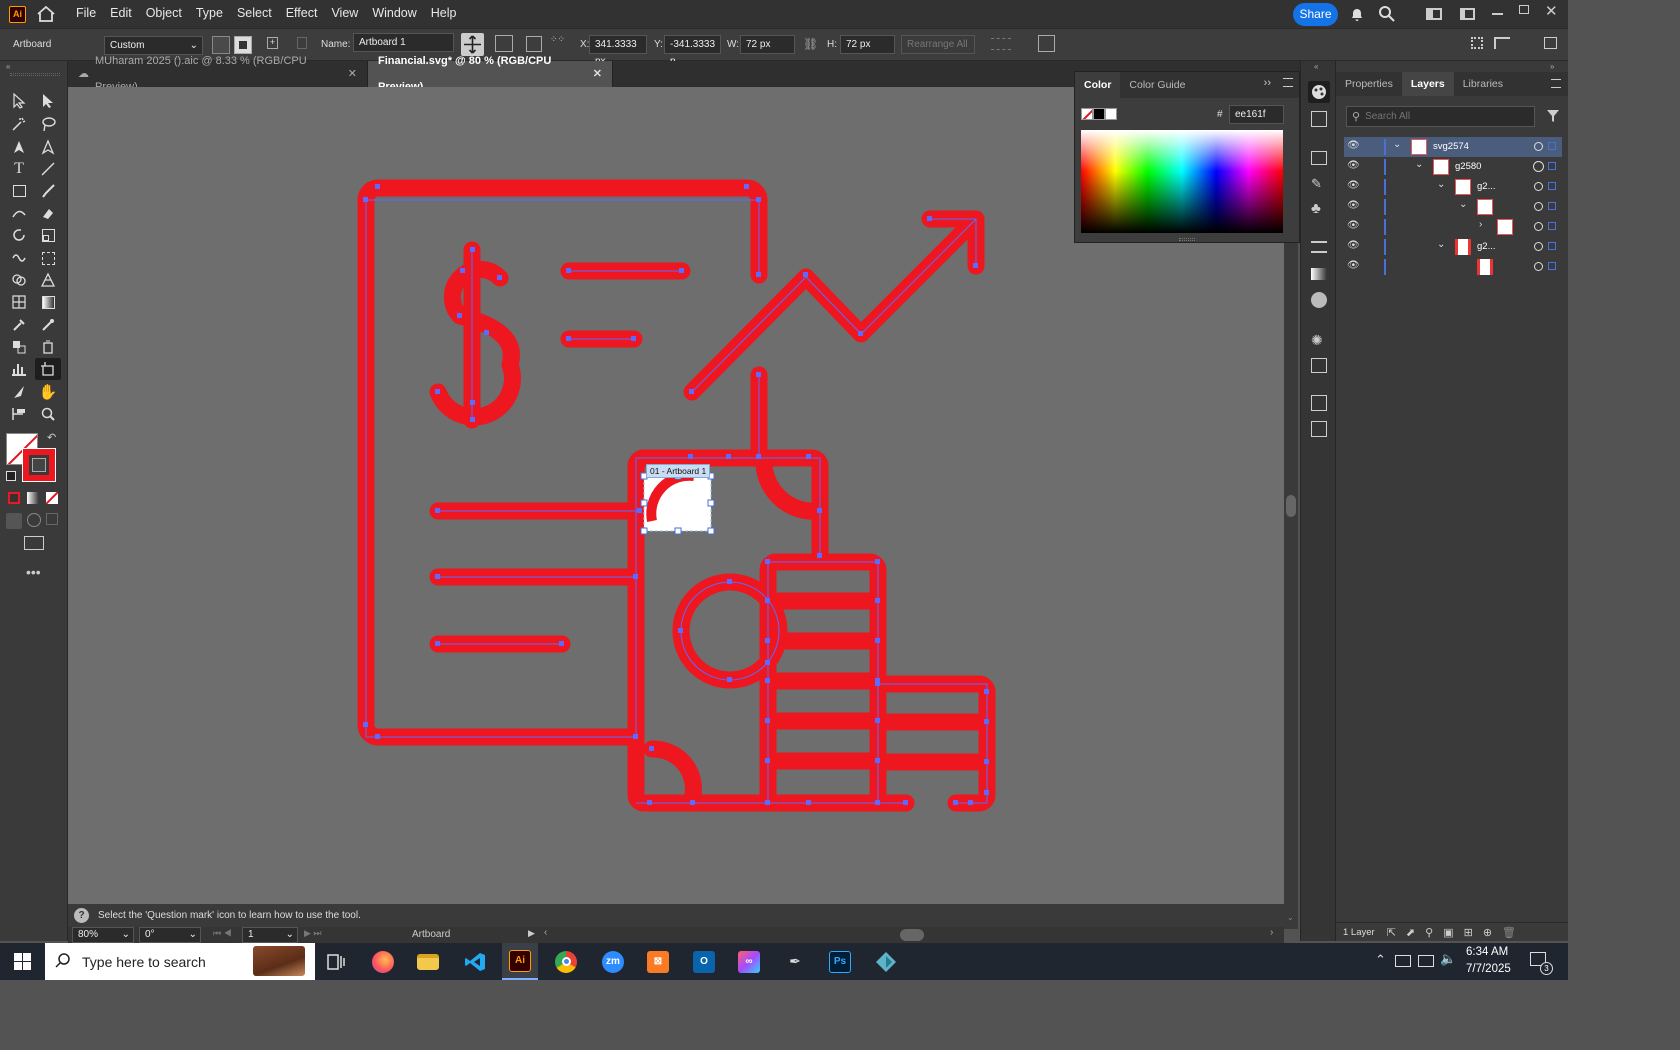 This screenshot has width=1680, height=1050. Describe the element at coordinates (1319, 403) in the screenshot. I see `export-icon` at that location.